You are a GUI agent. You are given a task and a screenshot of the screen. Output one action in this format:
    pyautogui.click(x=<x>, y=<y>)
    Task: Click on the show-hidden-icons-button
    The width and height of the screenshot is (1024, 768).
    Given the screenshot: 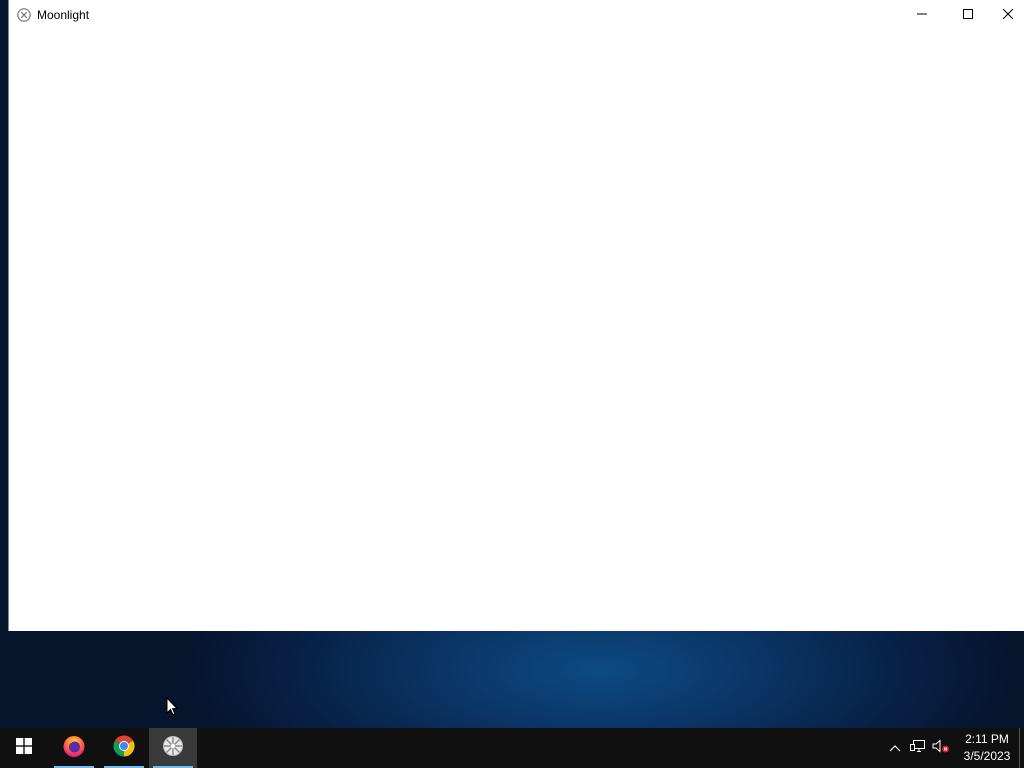 What is the action you would take?
    pyautogui.click(x=895, y=748)
    